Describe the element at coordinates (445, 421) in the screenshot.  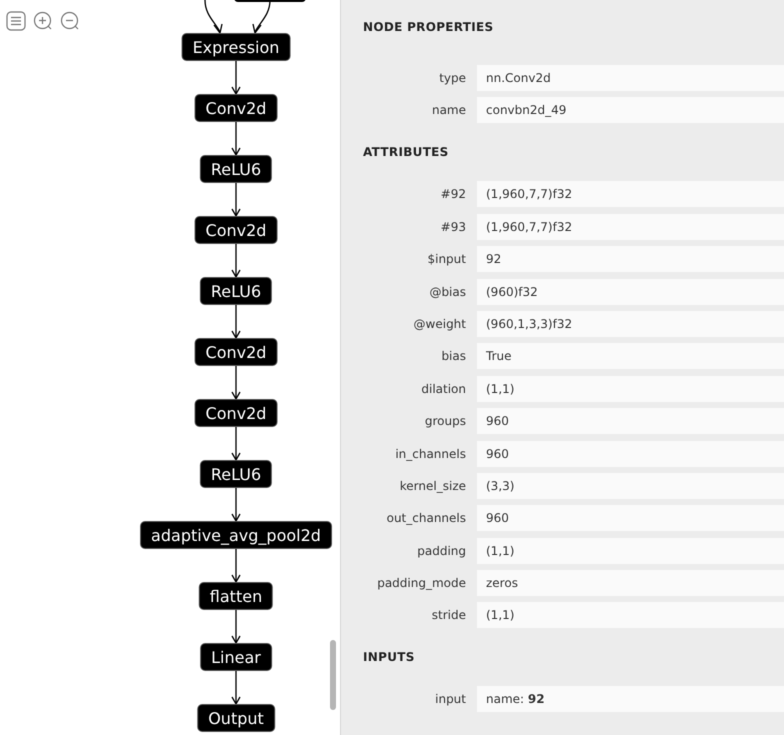
I see `property-label: groups` at that location.